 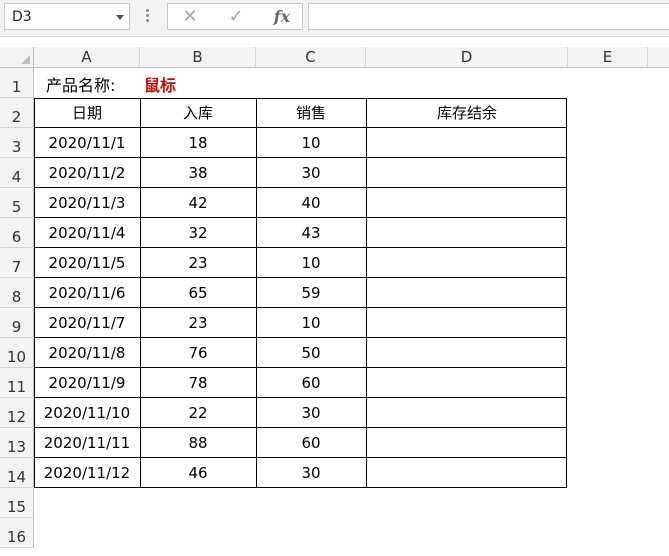 I want to click on row-header-6: 6, so click(x=17, y=233).